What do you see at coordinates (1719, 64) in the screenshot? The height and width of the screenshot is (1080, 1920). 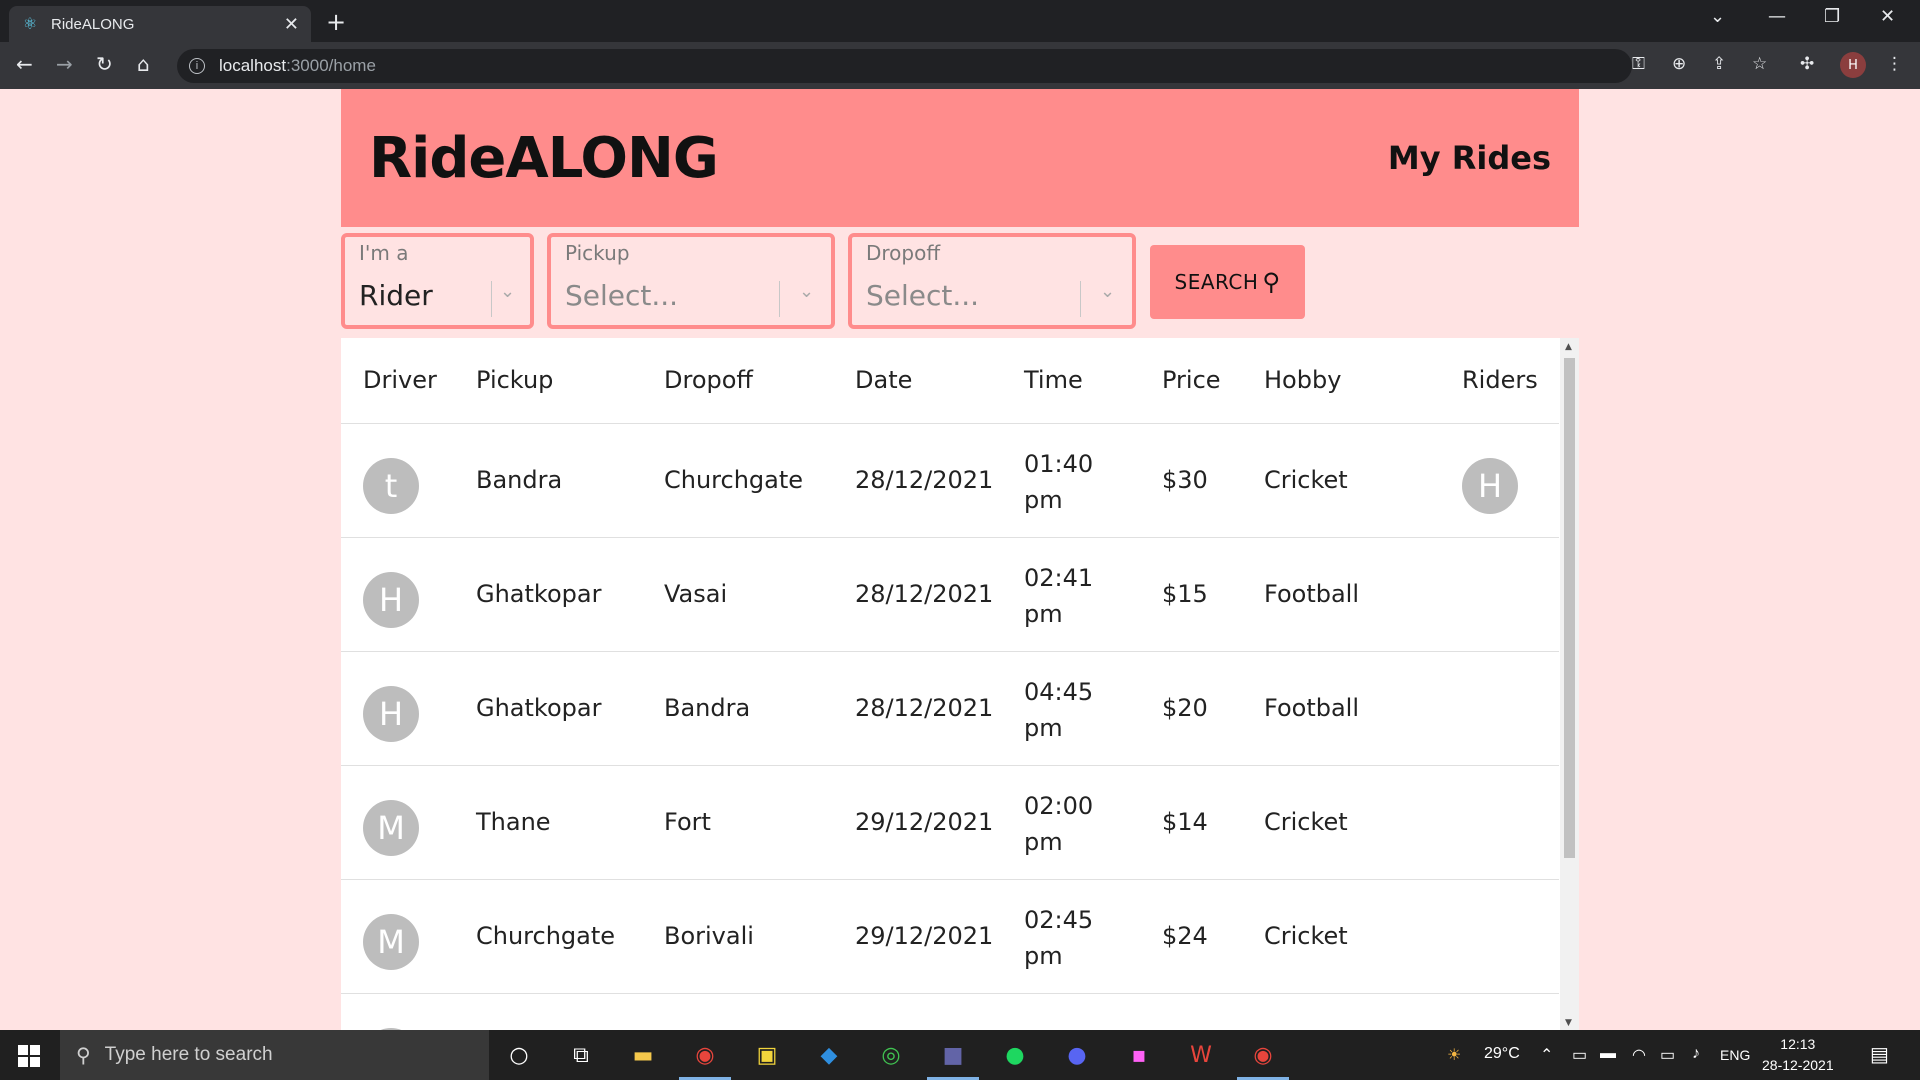 I see `share-icon: ⇪` at bounding box center [1719, 64].